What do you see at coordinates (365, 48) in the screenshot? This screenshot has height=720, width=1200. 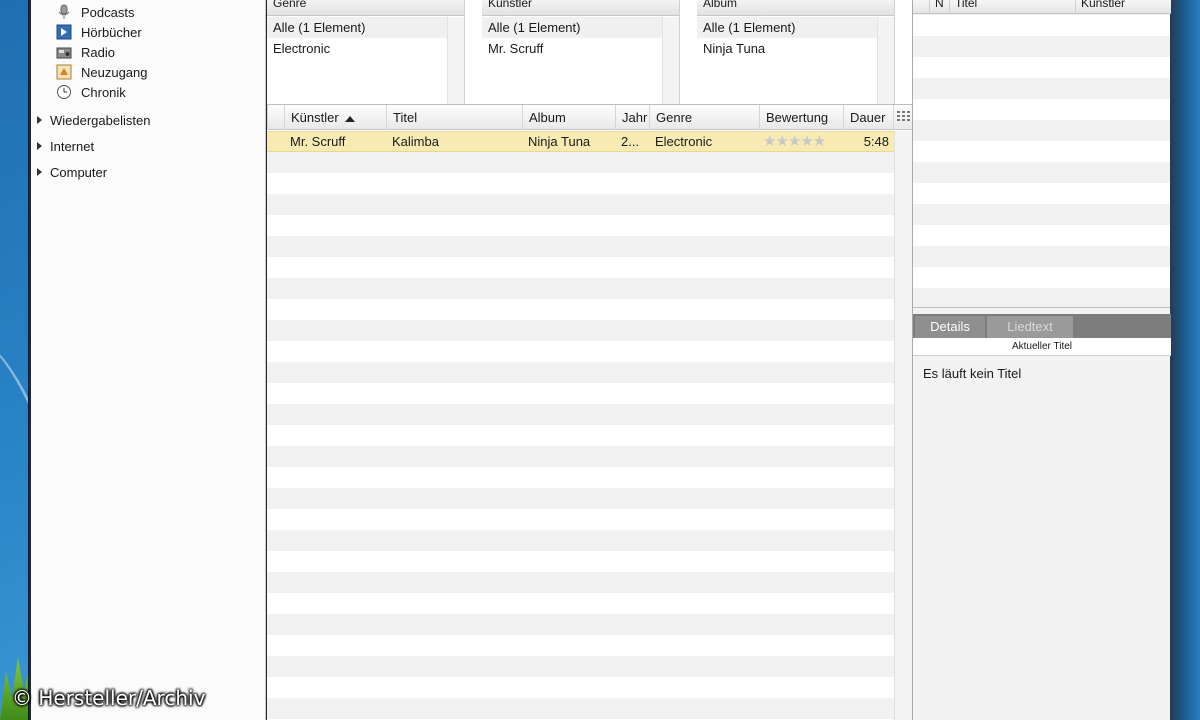 I see `pane-row: Electronic` at bounding box center [365, 48].